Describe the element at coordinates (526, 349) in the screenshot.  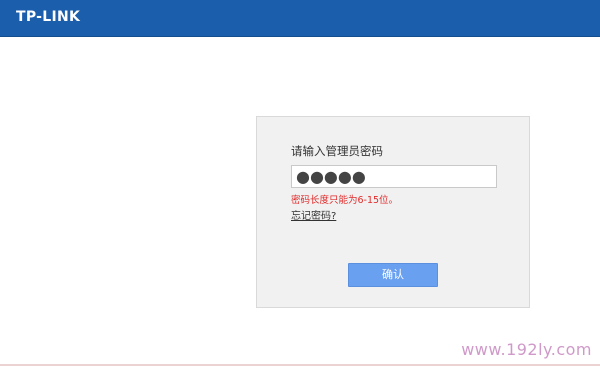
I see `site-watermark: www.192ly.com` at that location.